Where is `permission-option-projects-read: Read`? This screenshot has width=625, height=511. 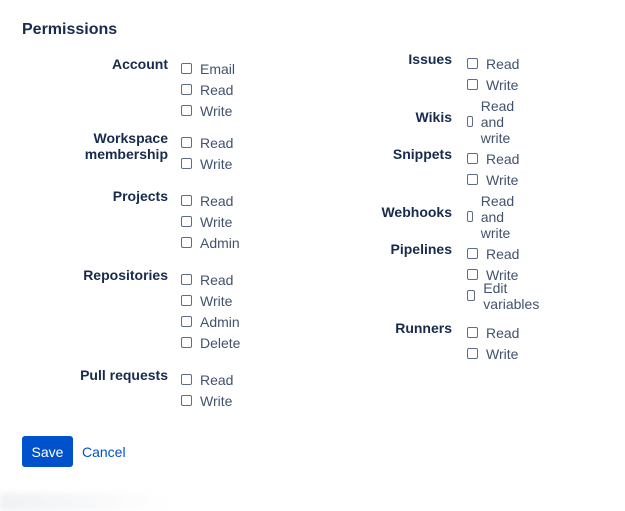
permission-option-projects-read: Read is located at coordinates (210, 200).